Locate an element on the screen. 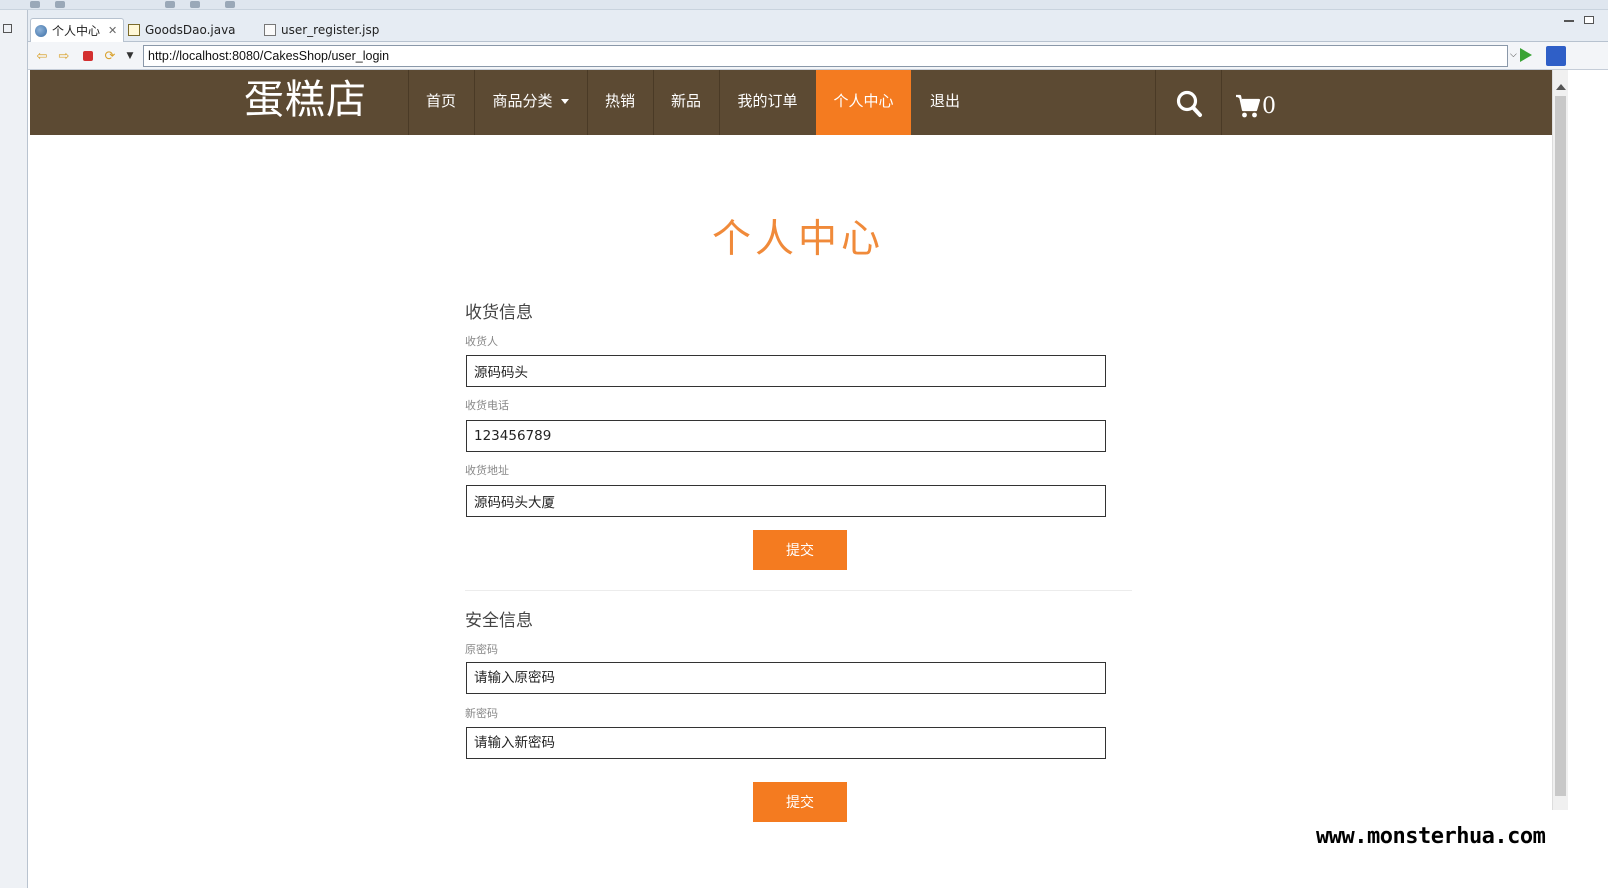 The width and height of the screenshot is (1608, 888). tab-label: 个人中心 is located at coordinates (76, 31).